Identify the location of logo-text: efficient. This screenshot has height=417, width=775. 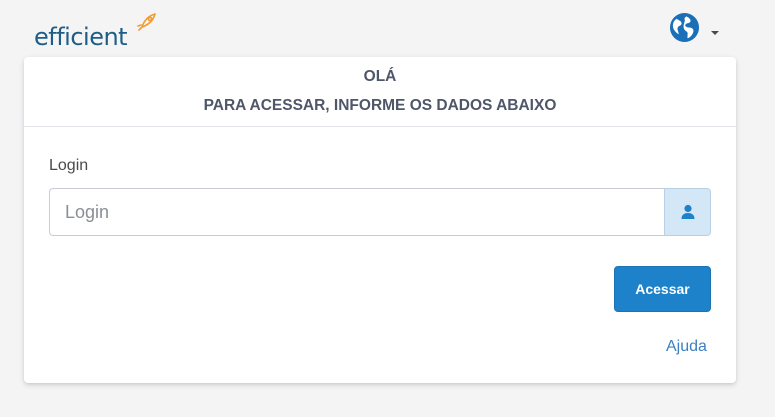
(81, 37).